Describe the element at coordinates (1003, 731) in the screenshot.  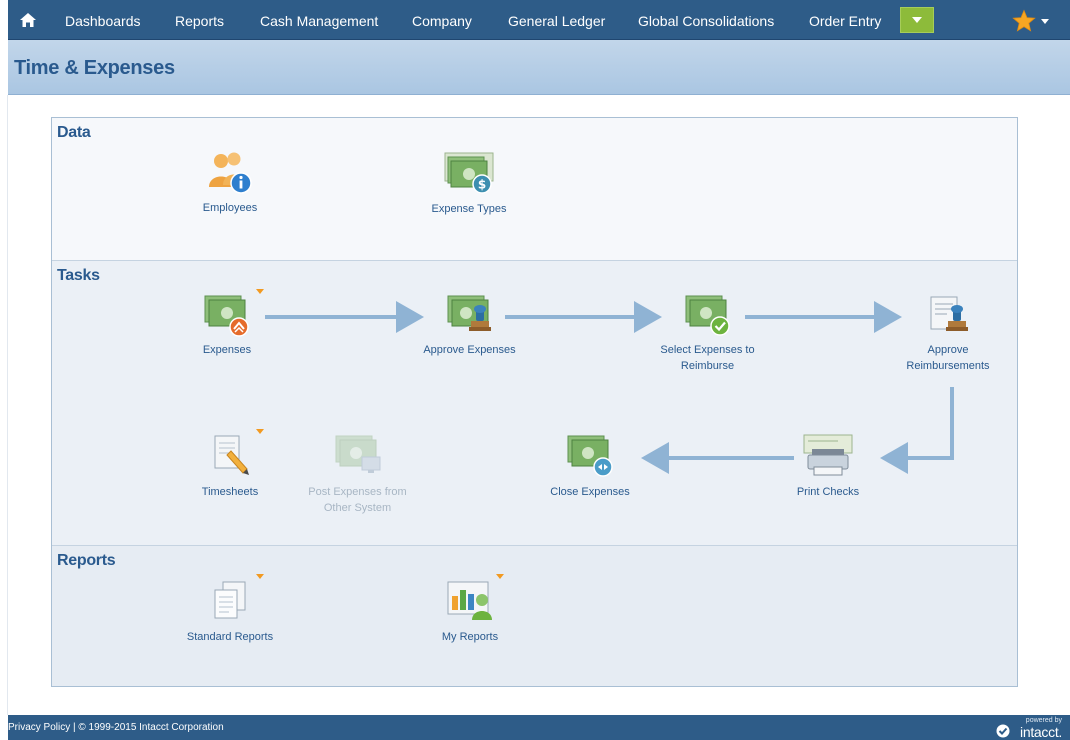
I see `intacct-logo-icon` at that location.